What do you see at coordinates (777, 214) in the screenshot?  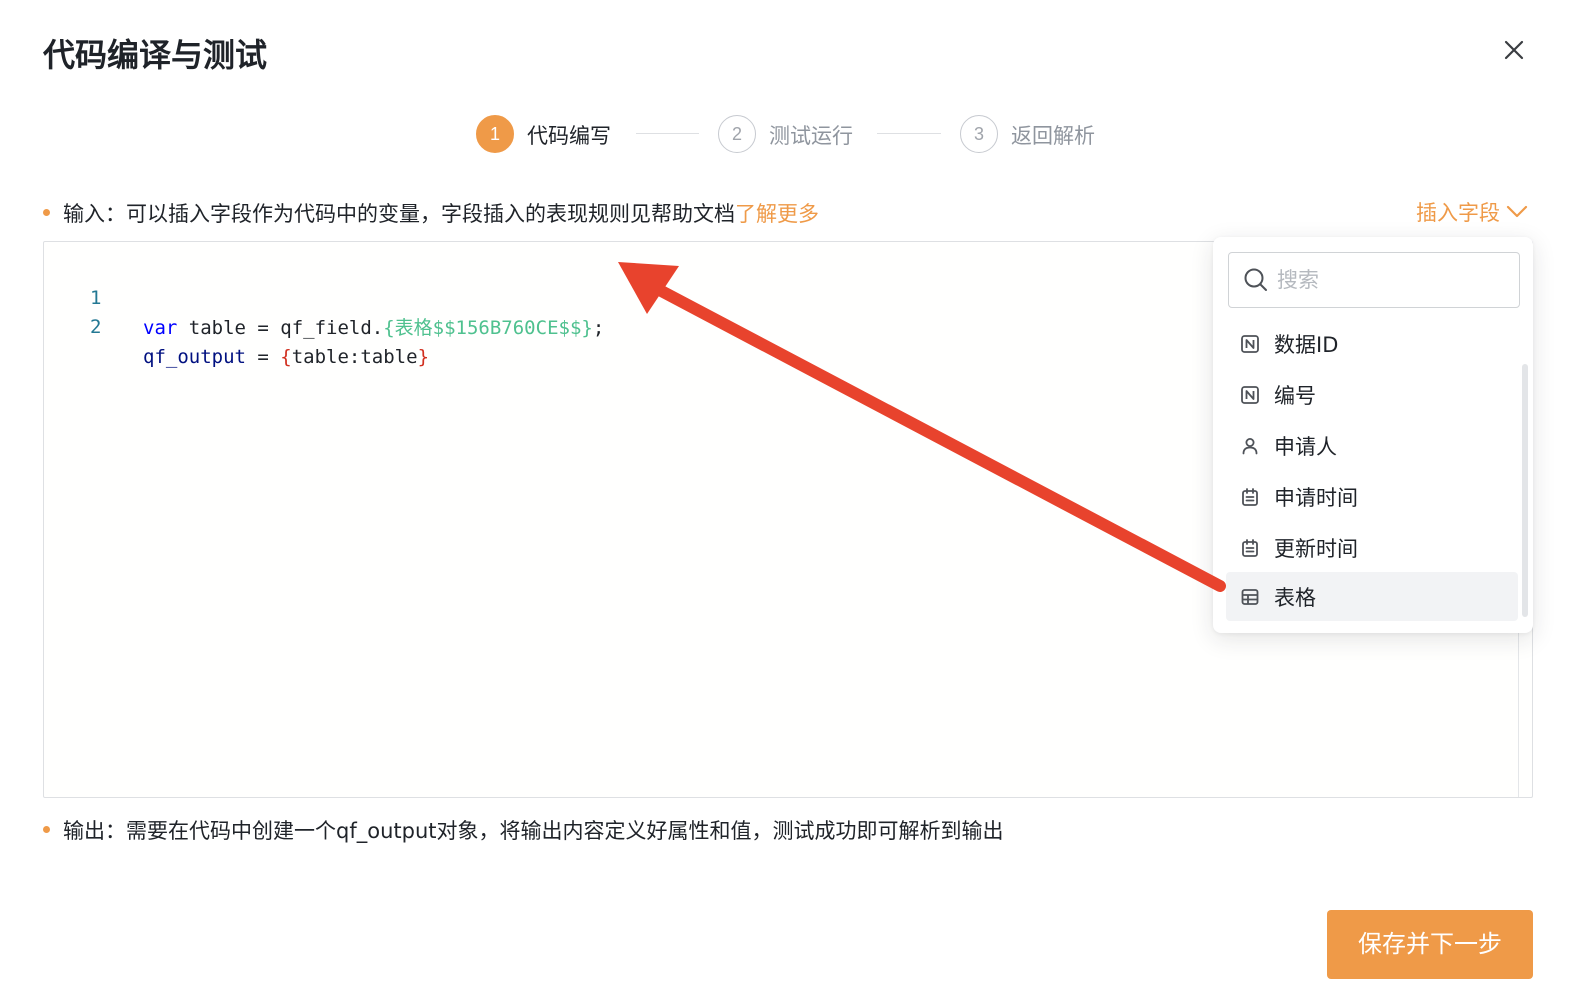 I see `learn-more-link: 了解更多` at bounding box center [777, 214].